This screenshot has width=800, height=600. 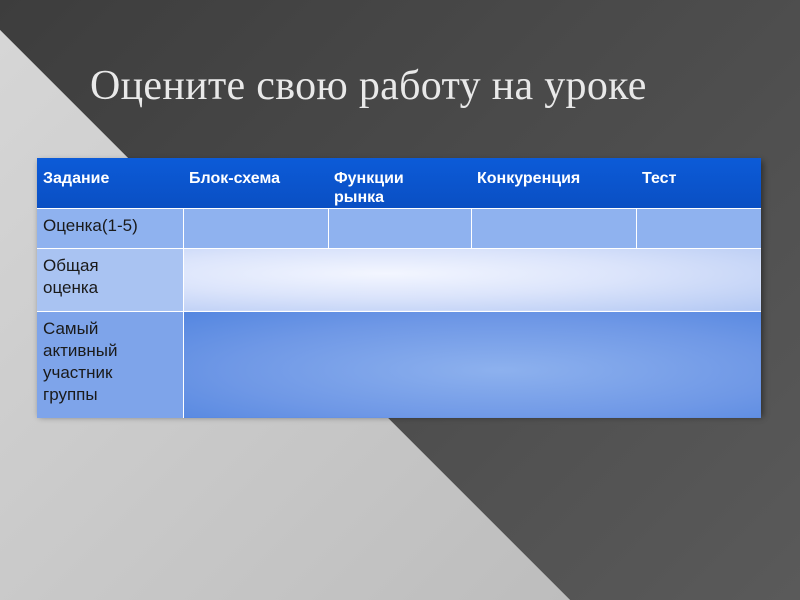 What do you see at coordinates (110, 364) in the screenshot?
I see `row-label-most-active: Самый активный участник группы` at bounding box center [110, 364].